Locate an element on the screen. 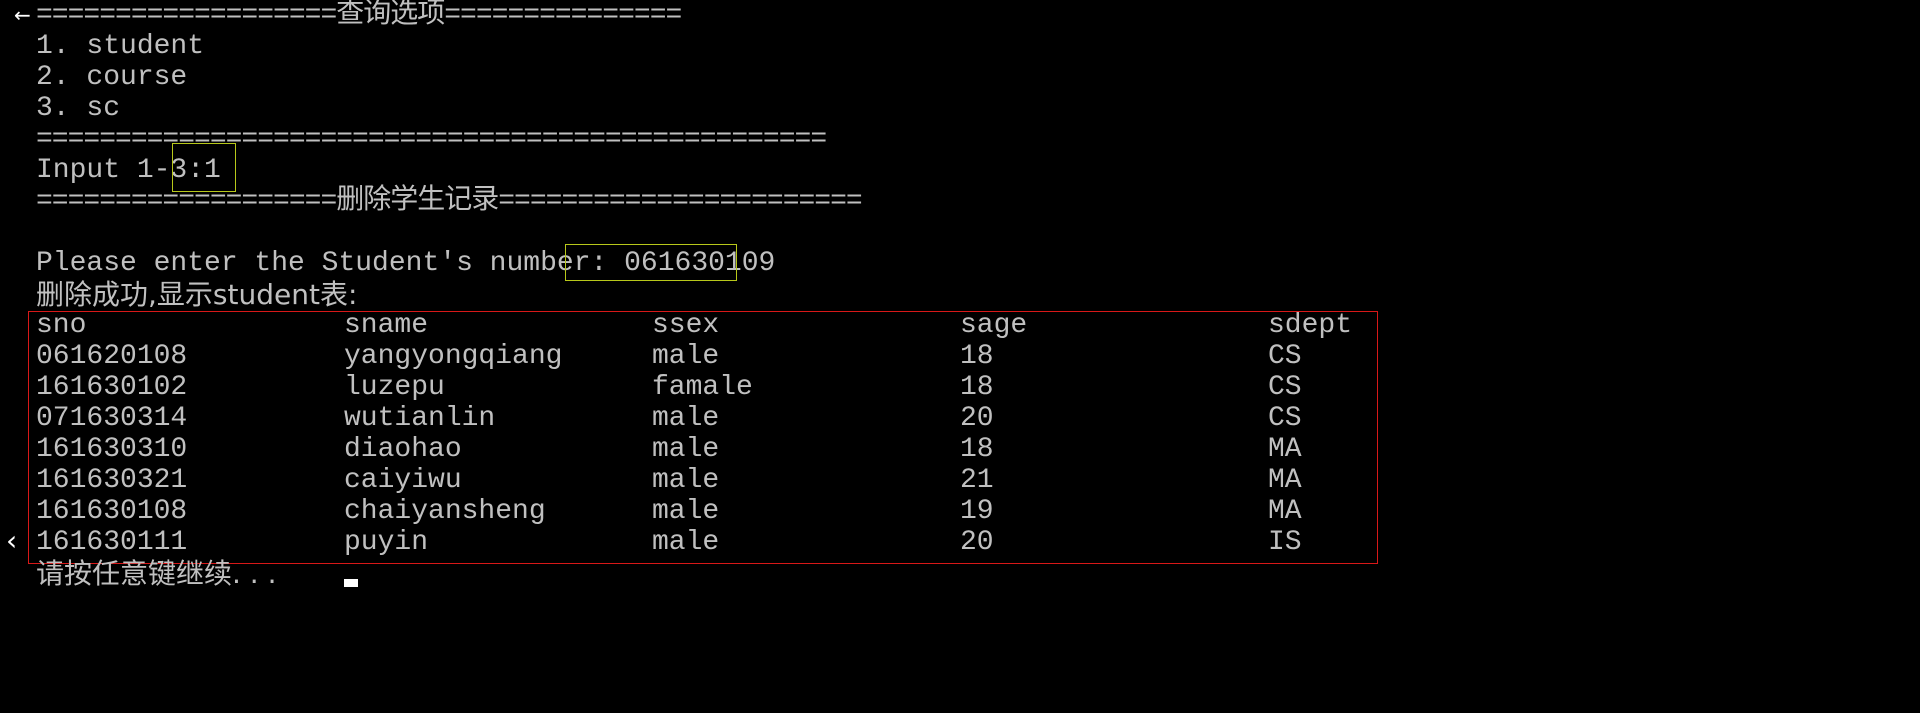 The width and height of the screenshot is (1920, 713). menu-item-student: 1. student is located at coordinates (120, 46).